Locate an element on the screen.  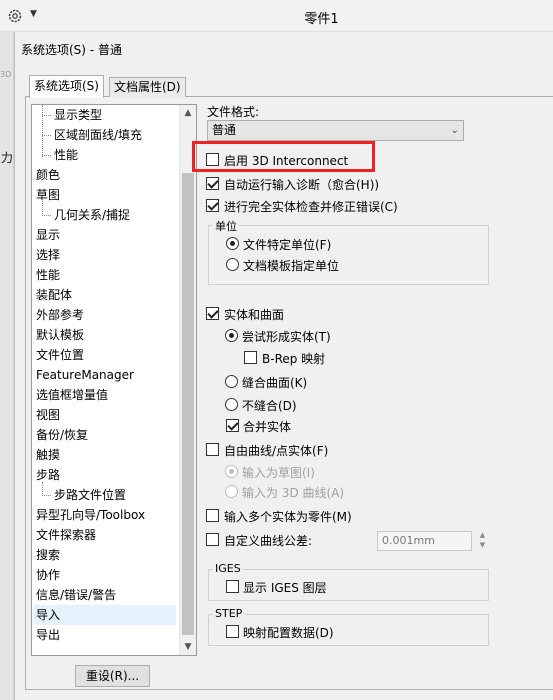
tree-item-display-type: 显示类型 is located at coordinates (78, 115).